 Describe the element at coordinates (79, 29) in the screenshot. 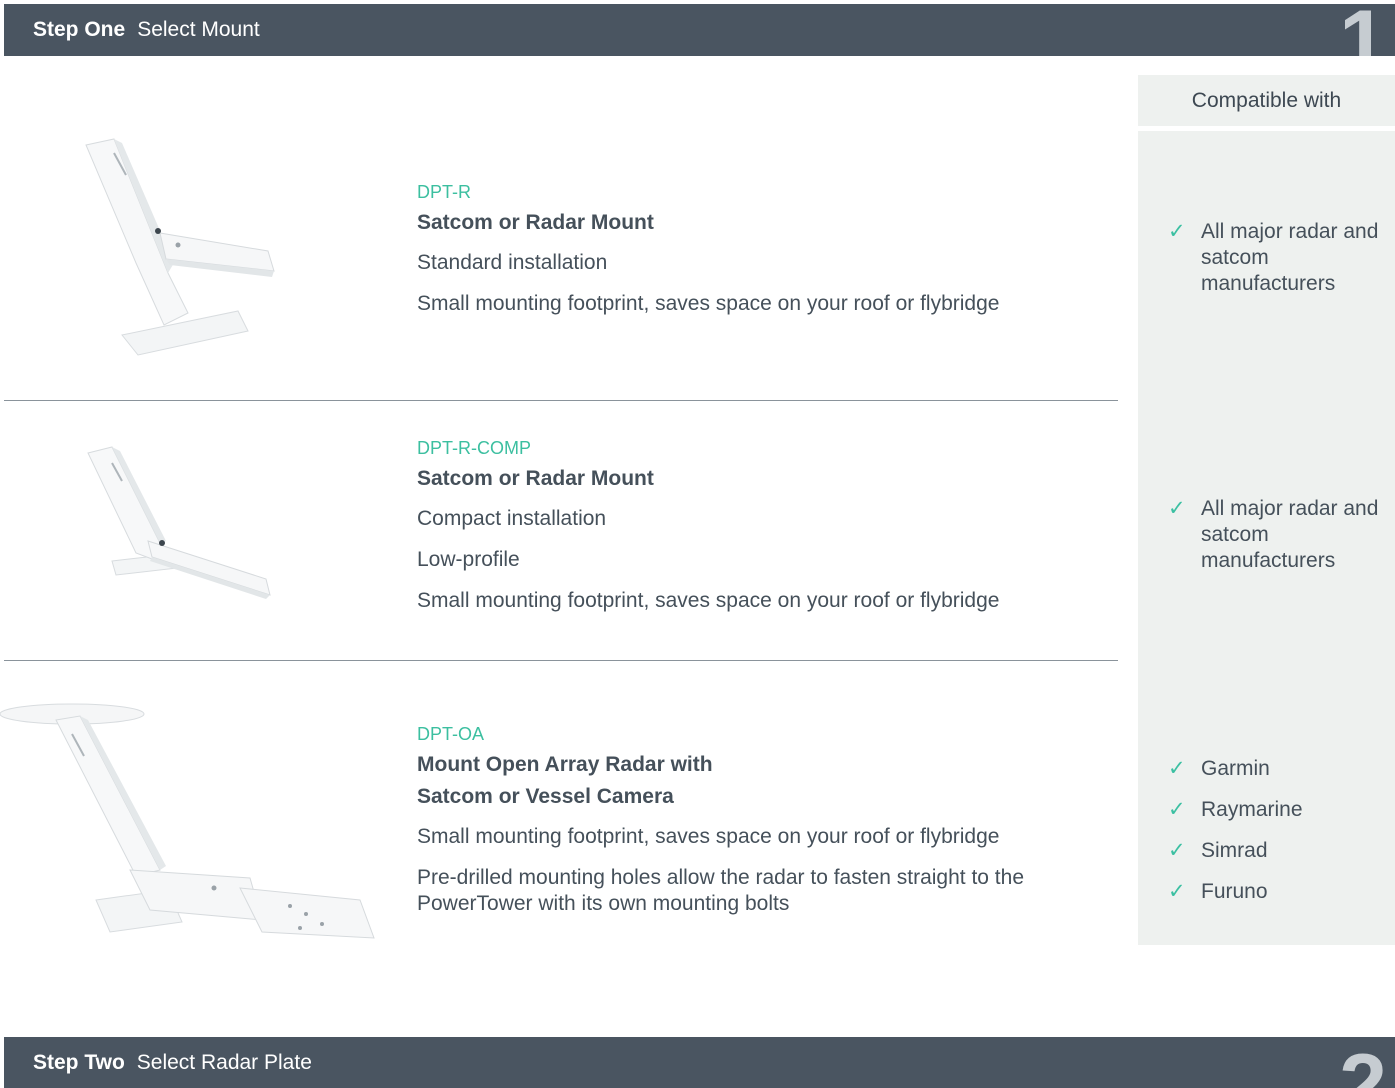

I see `step-one-name: Step One` at that location.